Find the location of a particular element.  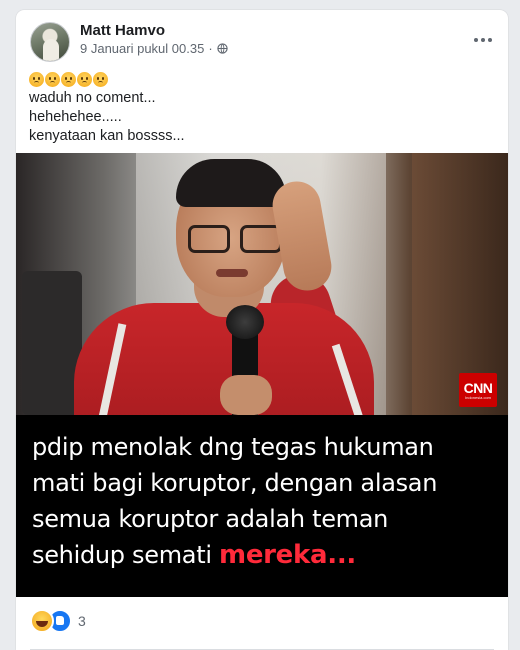

globe-icon is located at coordinates (222, 48).